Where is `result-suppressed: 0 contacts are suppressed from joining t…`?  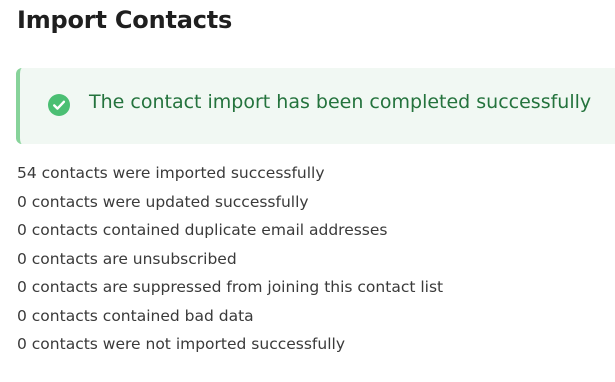 result-suppressed: 0 contacts are suppressed from joining t… is located at coordinates (230, 287).